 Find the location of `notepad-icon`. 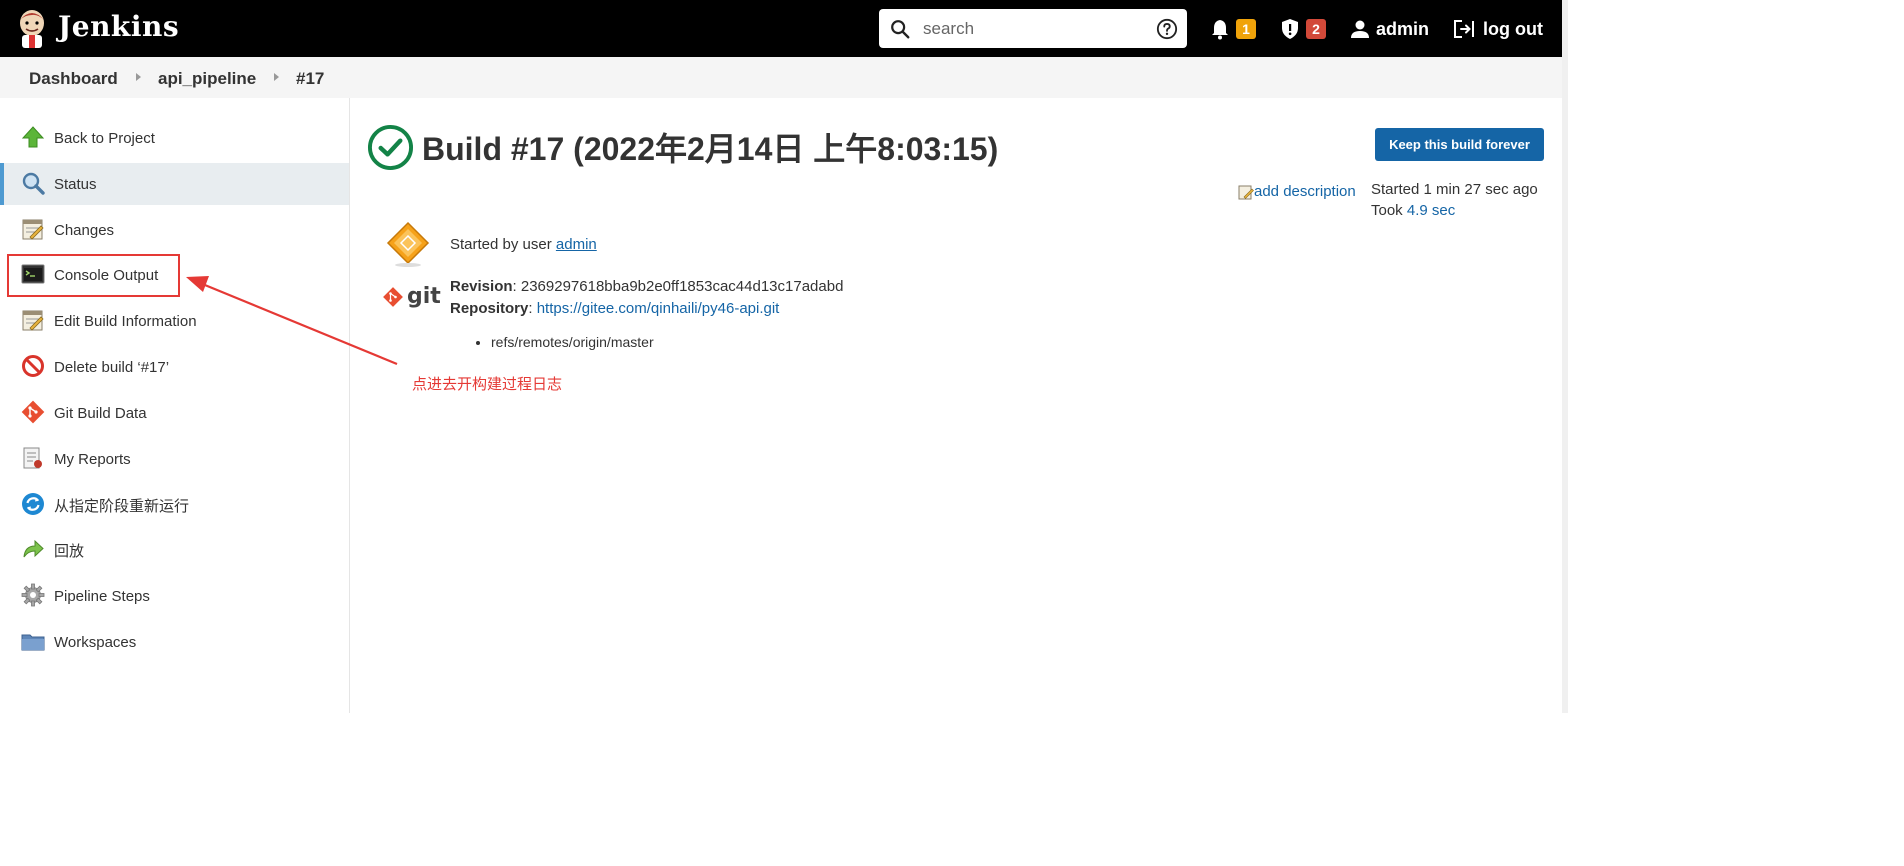

notepad-icon is located at coordinates (33, 229).